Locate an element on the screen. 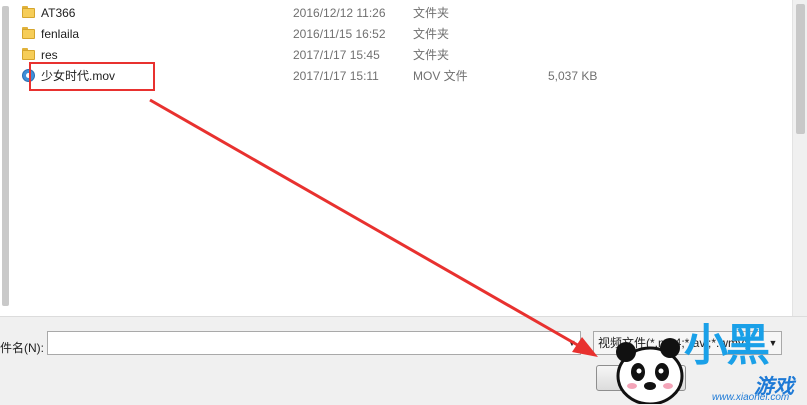  xiaohei-logo: 小黑 游戏 www.xiaohei.com is located at coordinates (743, 361).